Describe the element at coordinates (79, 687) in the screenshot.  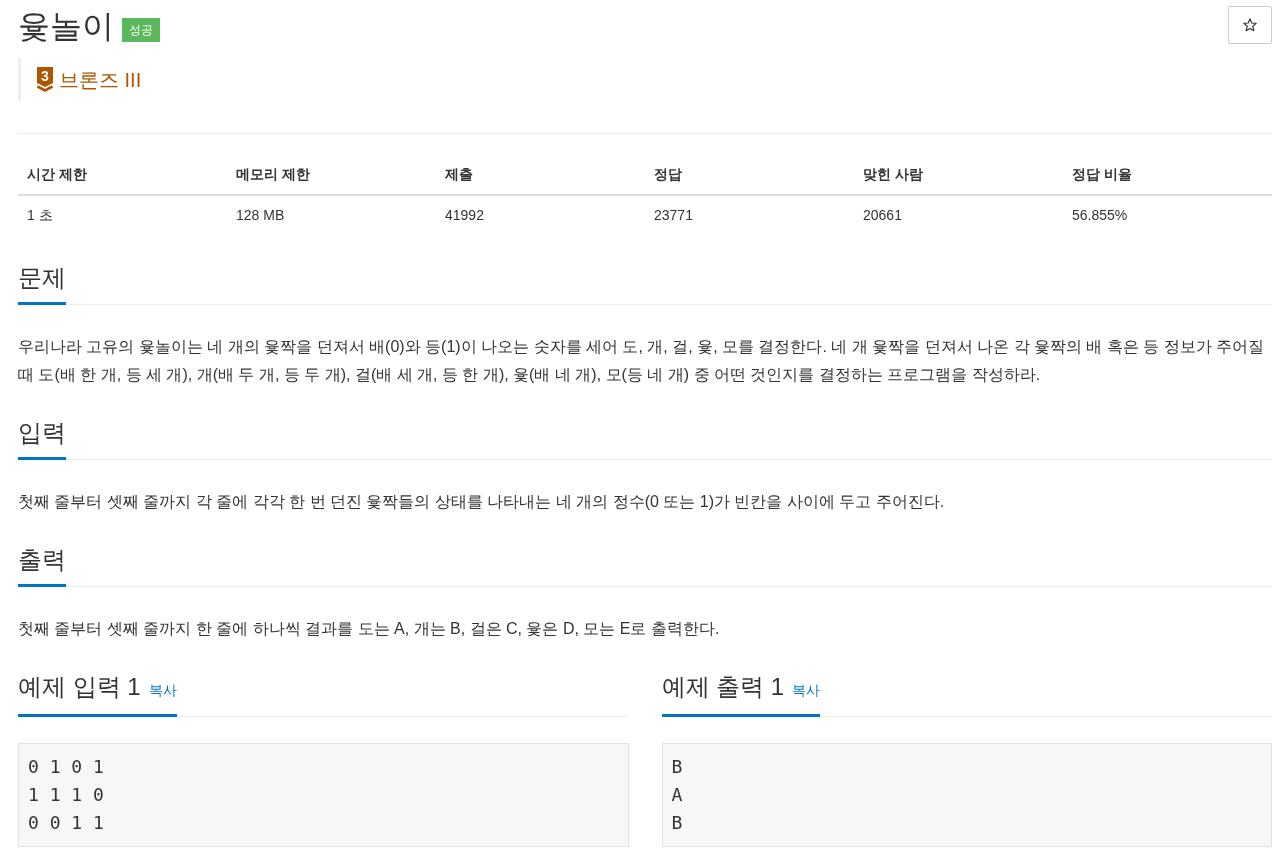
I see `sample-heading: 예제 입력 1` at that location.